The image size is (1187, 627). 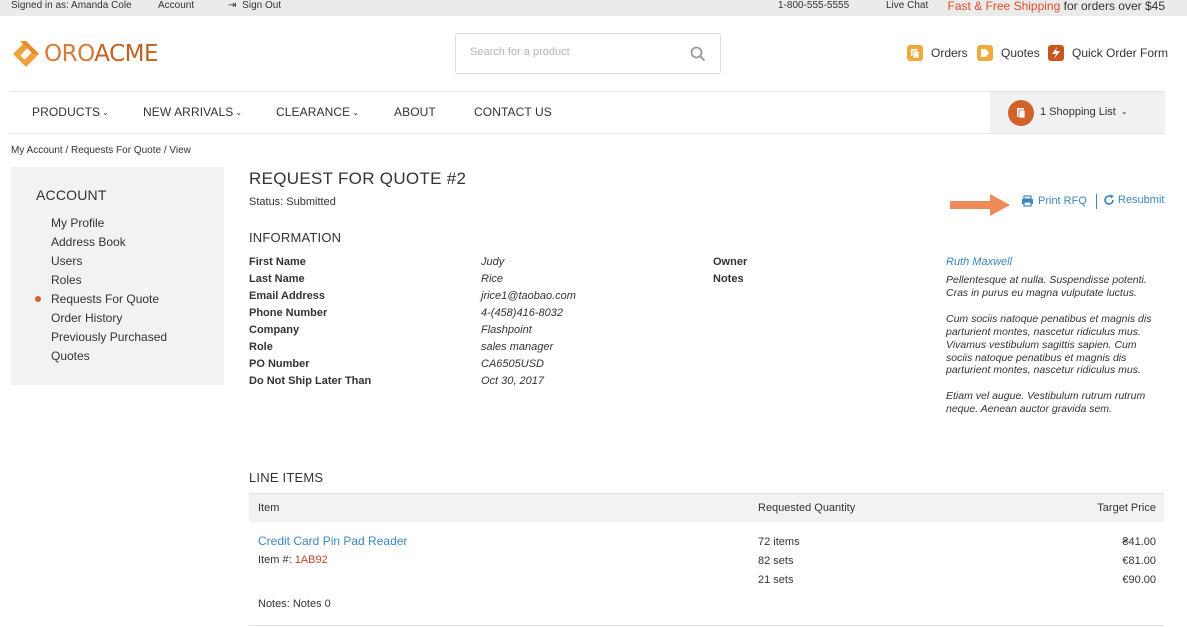 I want to click on orders-link: Orders, so click(x=937, y=53).